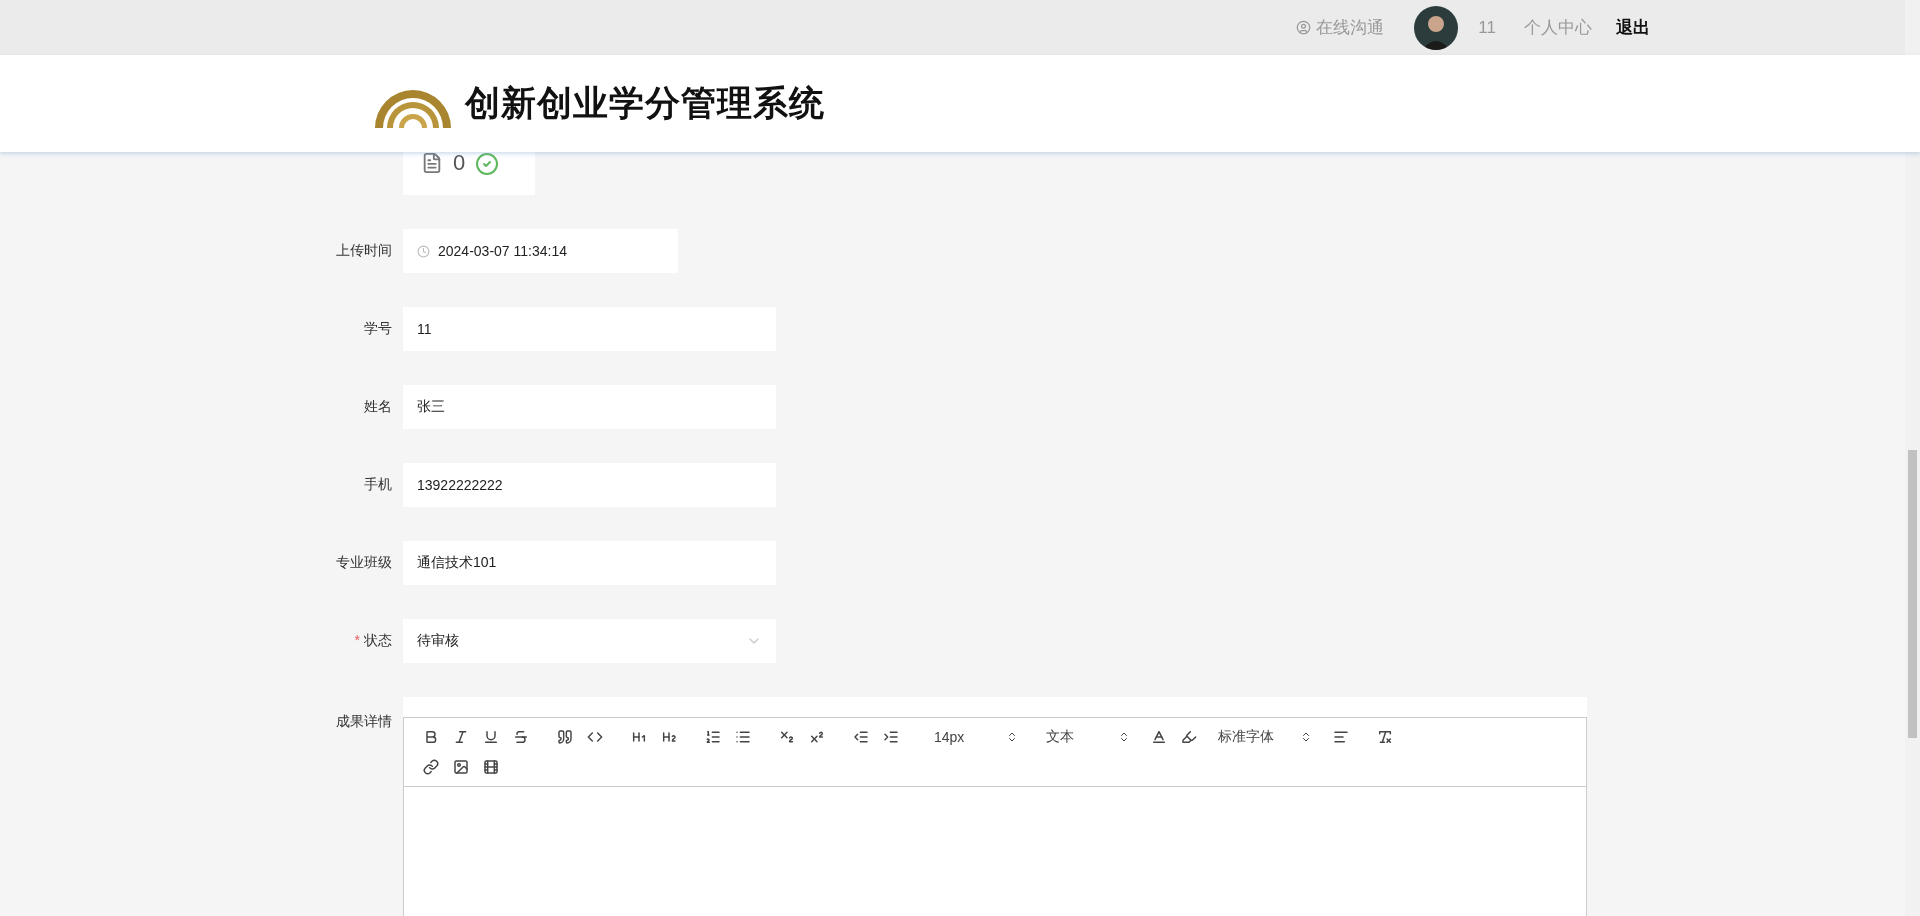  Describe the element at coordinates (461, 767) in the screenshot. I see `image-icon` at that location.